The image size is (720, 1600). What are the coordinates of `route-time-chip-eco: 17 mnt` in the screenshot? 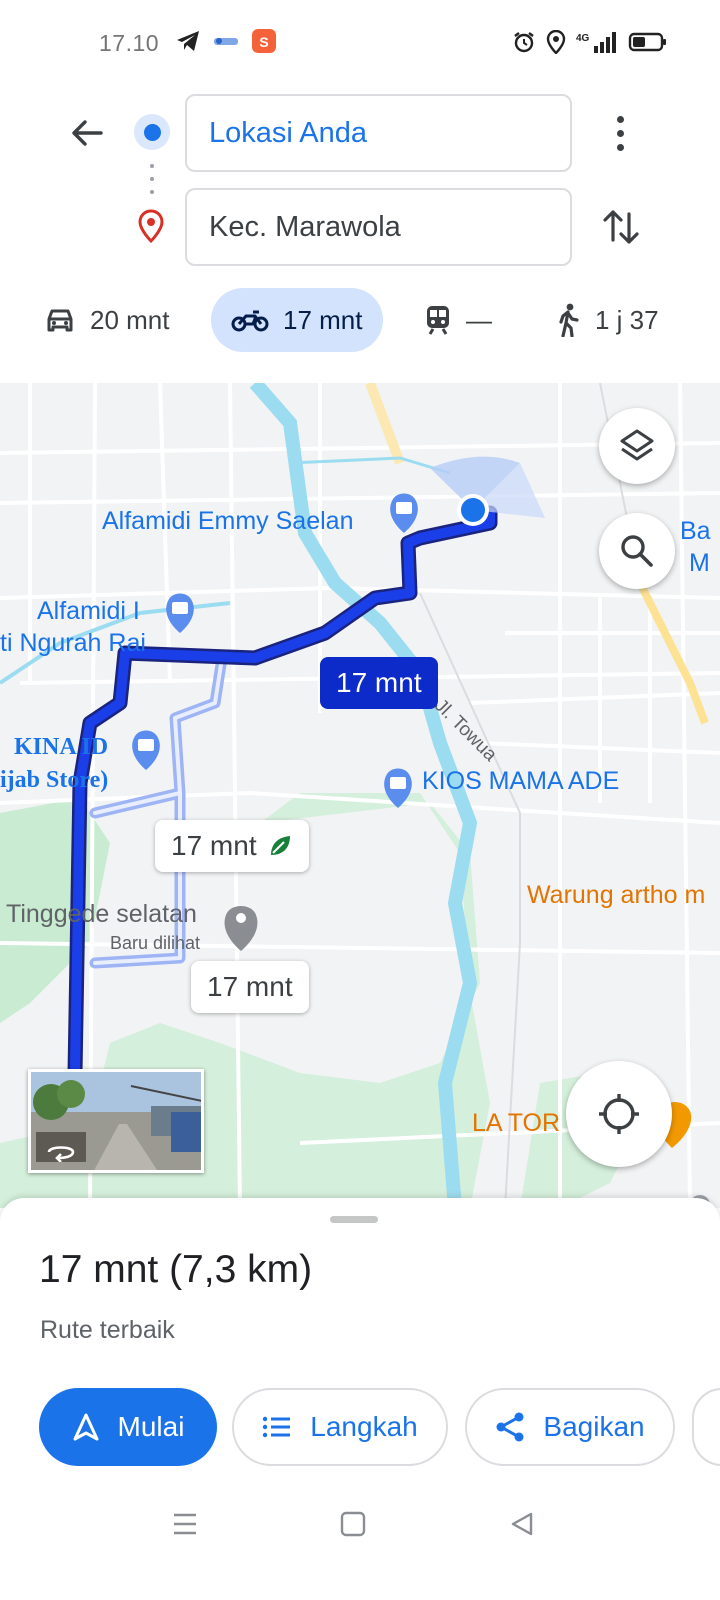 It's located at (232, 846).